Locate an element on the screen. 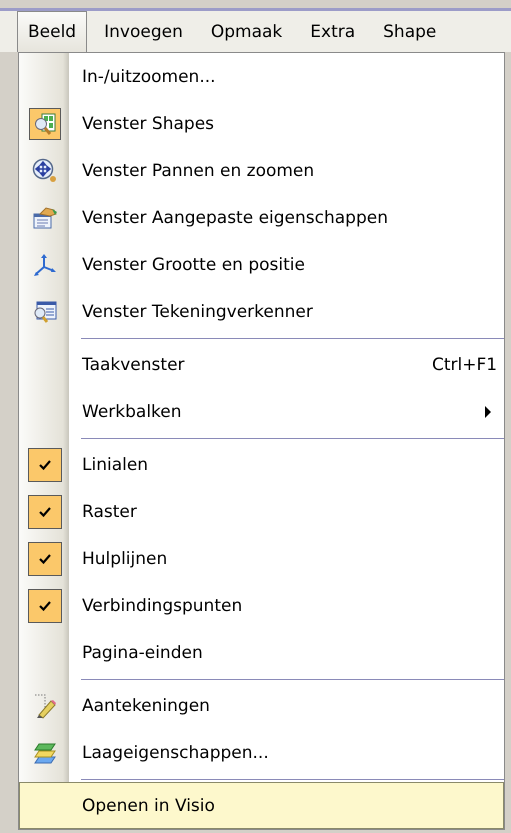 Image resolution: width=511 pixels, height=833 pixels. menu-item: Aantekeningen is located at coordinates (261, 705).